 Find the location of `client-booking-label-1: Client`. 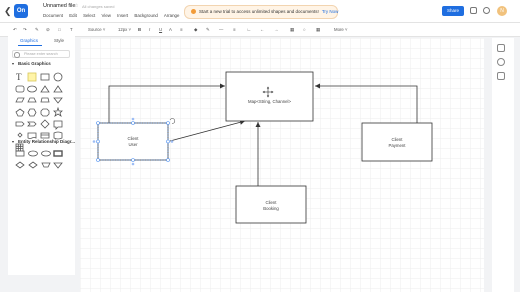

client-booking-label-1: Client is located at coordinates (272, 202).